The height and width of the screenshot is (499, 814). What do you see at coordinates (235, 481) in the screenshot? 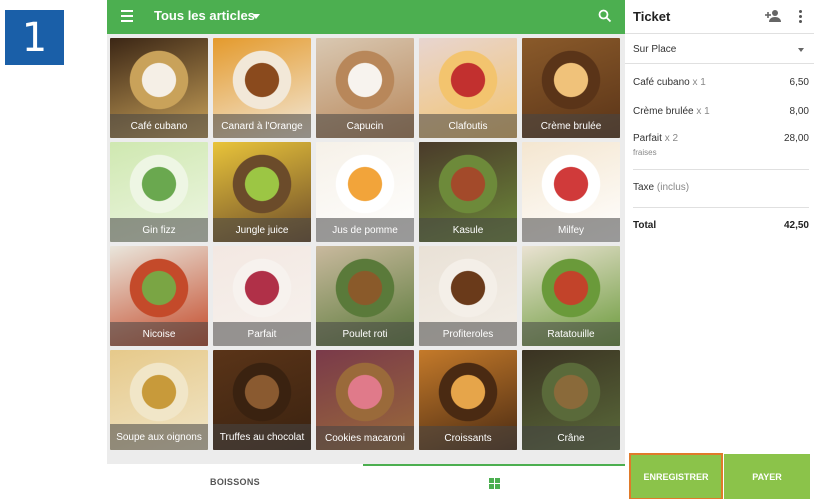
I see `tab-boissons: BOISSONS` at bounding box center [235, 481].